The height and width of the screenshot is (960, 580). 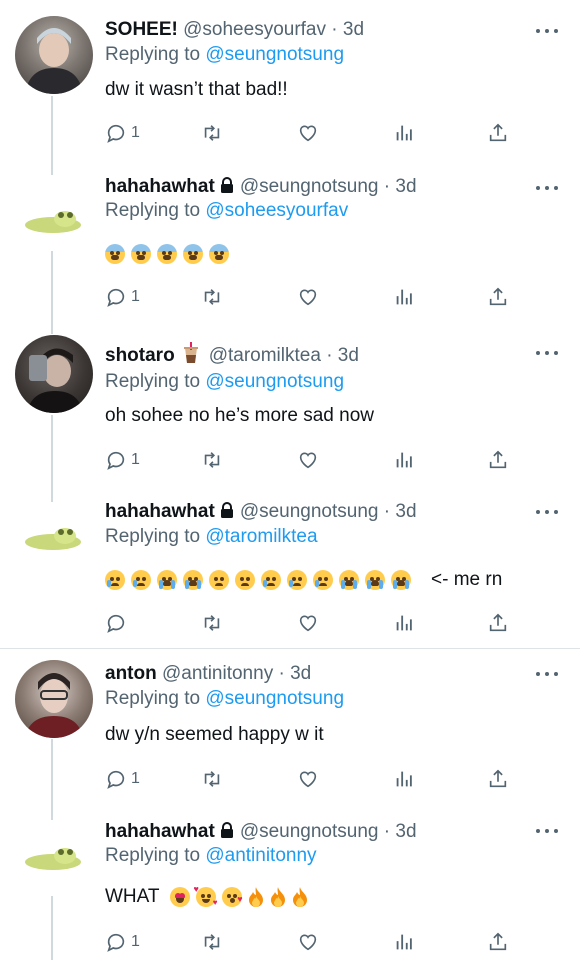 I want to click on username: @antinitonny, so click(x=217, y=673).